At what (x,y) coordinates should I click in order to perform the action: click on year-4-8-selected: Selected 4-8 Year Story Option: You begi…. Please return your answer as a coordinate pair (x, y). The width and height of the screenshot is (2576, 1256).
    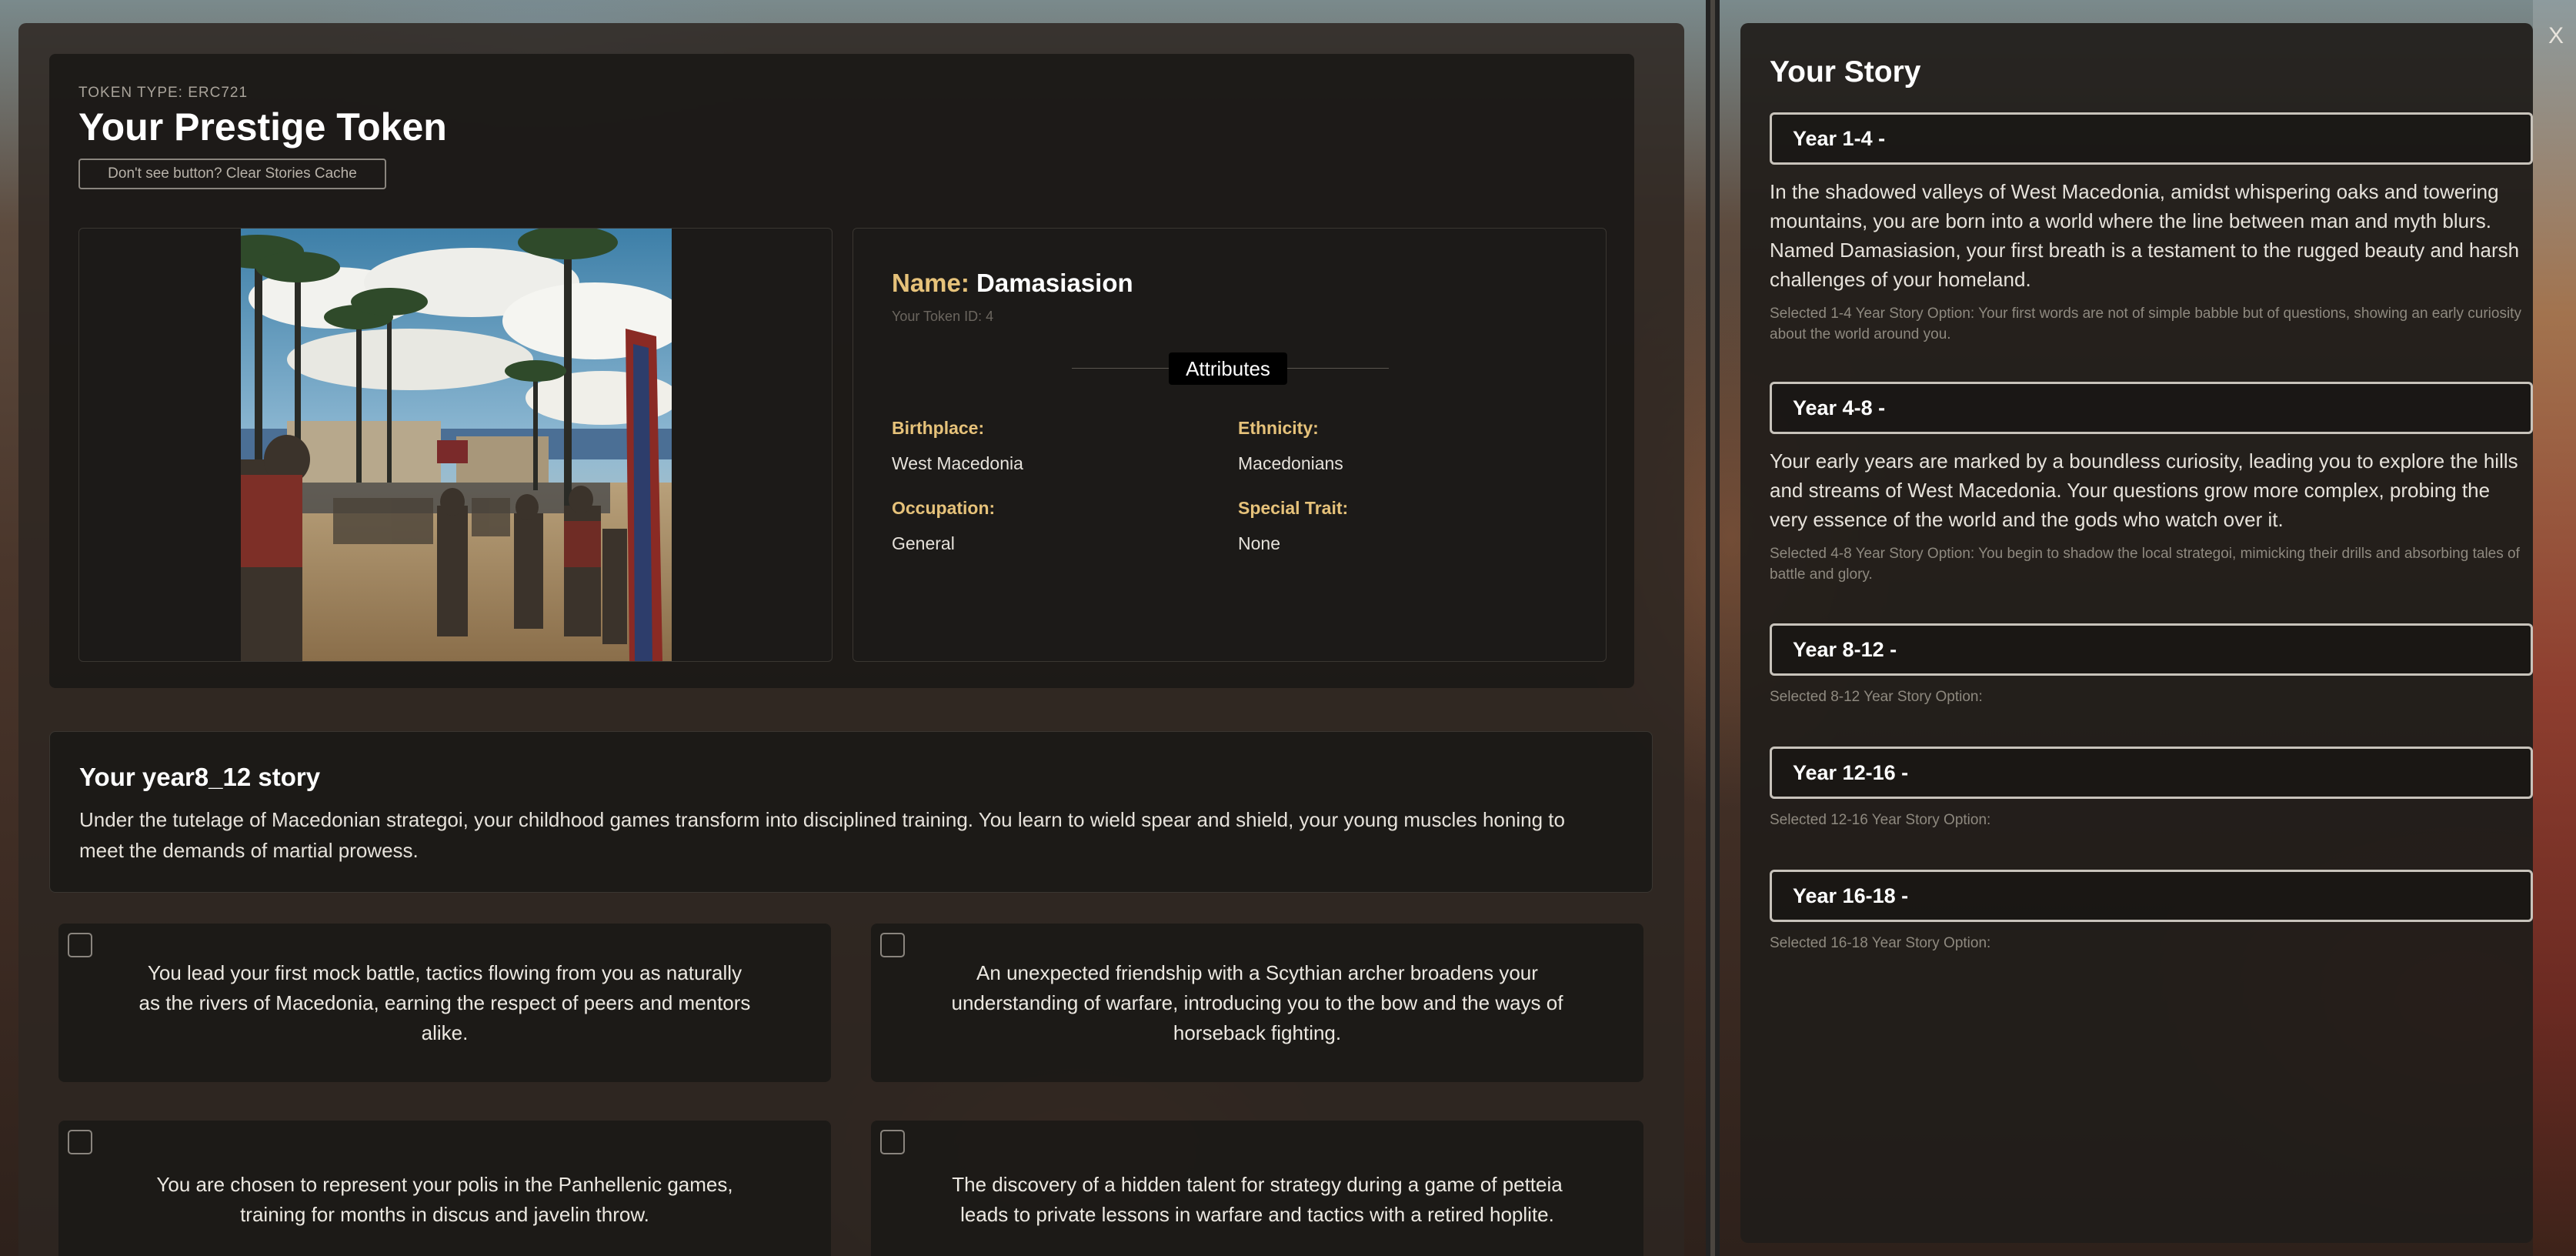
    Looking at the image, I should click on (2145, 564).